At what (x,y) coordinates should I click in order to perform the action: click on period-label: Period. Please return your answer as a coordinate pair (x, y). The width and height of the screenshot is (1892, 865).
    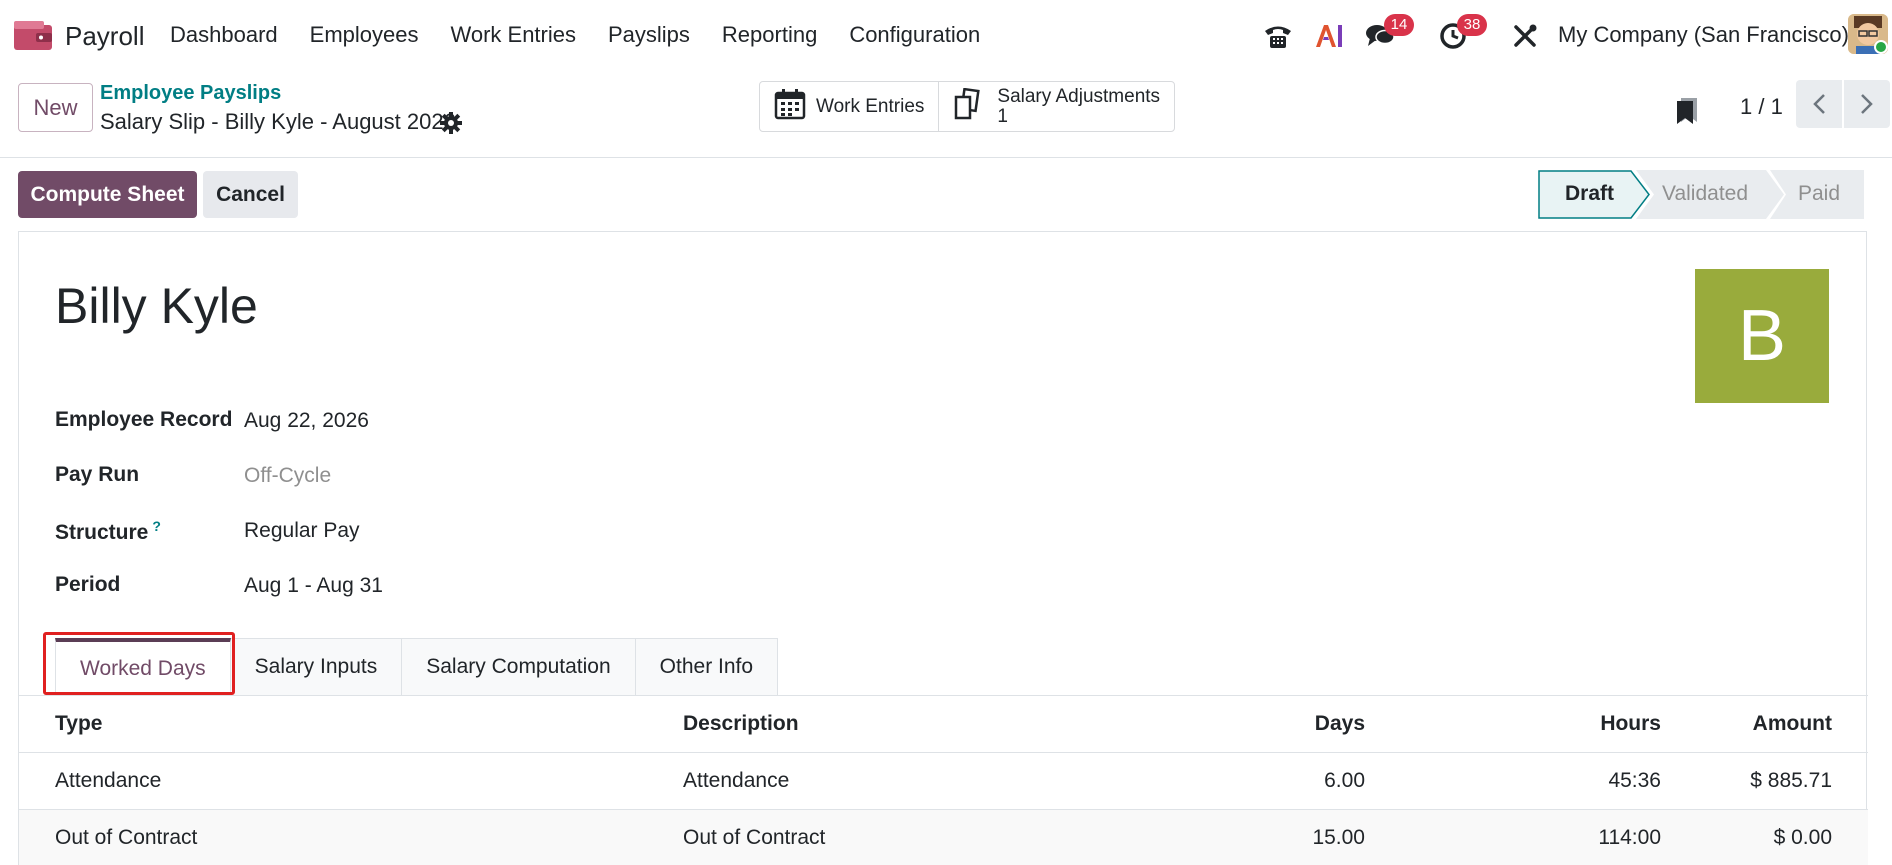
    Looking at the image, I should click on (88, 584).